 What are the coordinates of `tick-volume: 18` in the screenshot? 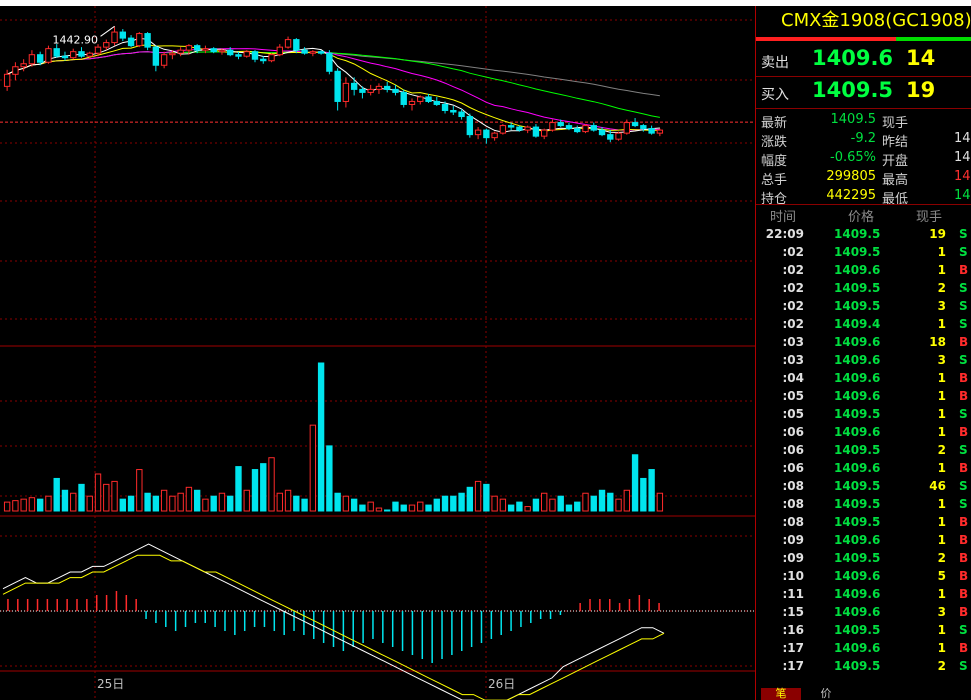 It's located at (937, 342).